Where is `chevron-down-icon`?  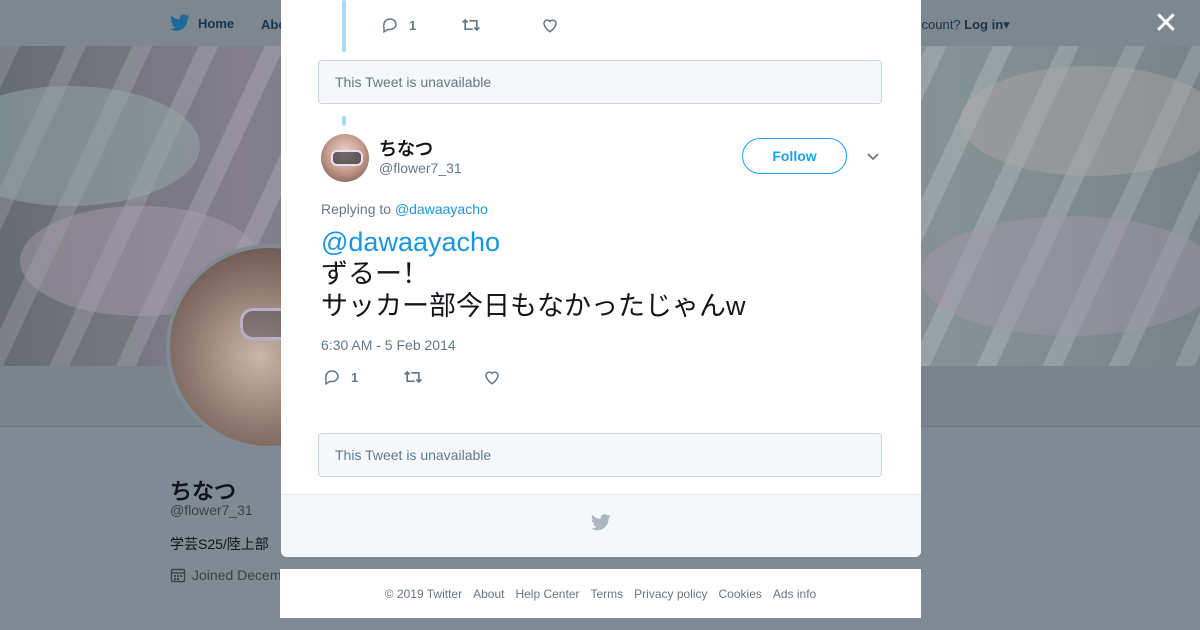
chevron-down-icon is located at coordinates (873, 156).